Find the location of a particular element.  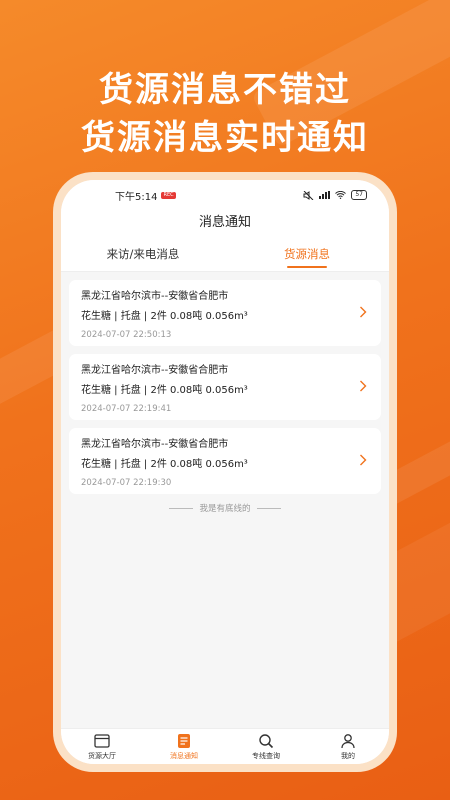

status-bar: 下午5:14 REC 57 is located at coordinates (225, 195).